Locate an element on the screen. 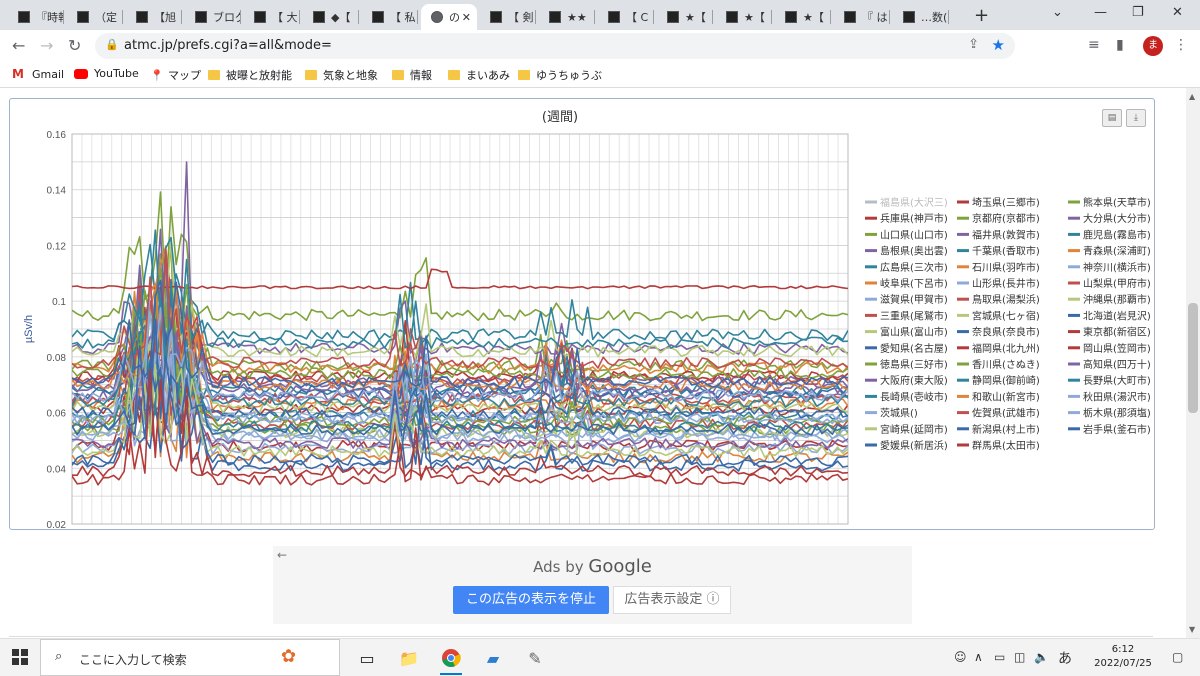  bookmark-item: YouTube is located at coordinates (106, 73).